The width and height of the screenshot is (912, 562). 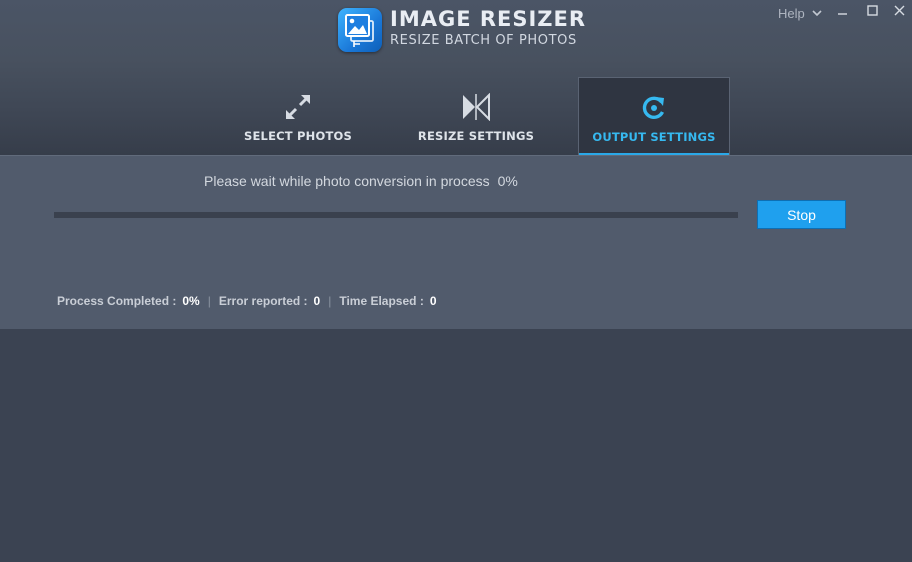 What do you see at coordinates (381, 301) in the screenshot?
I see `elapsed-label: Time Elapsed :` at bounding box center [381, 301].